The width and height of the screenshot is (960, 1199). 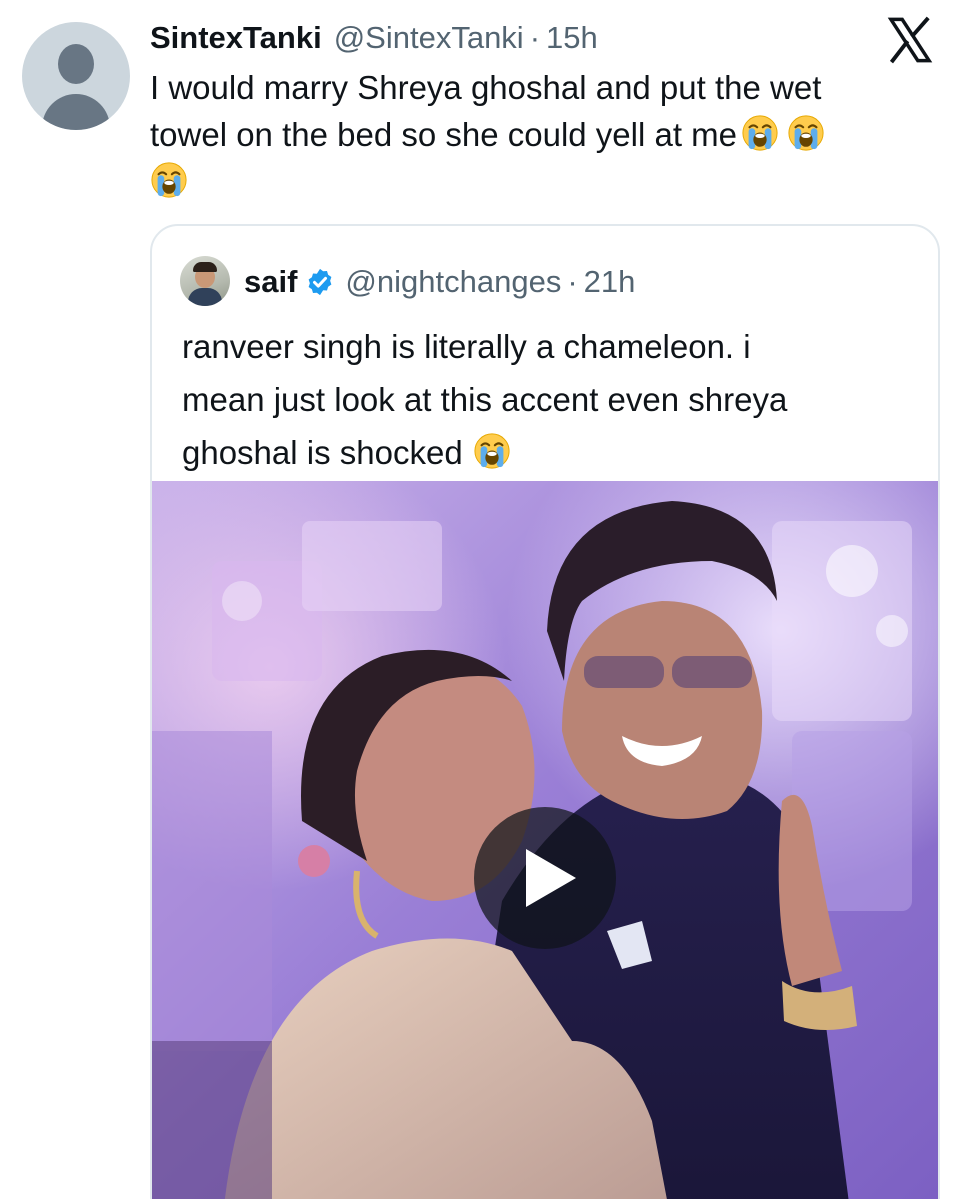 What do you see at coordinates (320, 282) in the screenshot?
I see `verified-badge-icon` at bounding box center [320, 282].